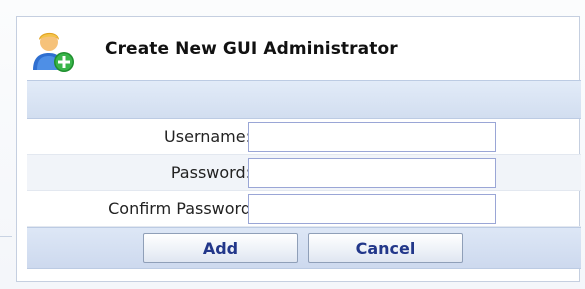 This screenshot has height=289, width=585. I want to click on username-row: Username:, so click(304, 137).